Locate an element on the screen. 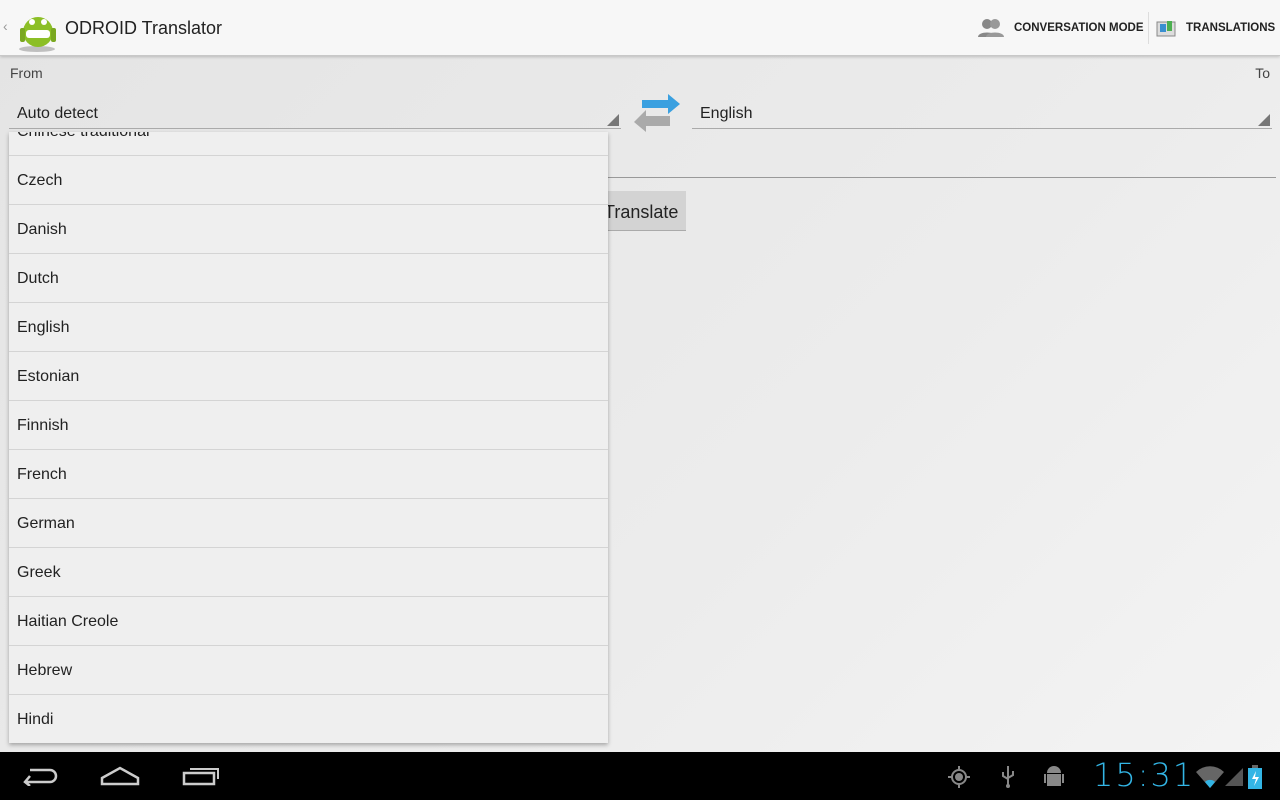 This screenshot has height=800, width=1280. divider is located at coordinates (1148, 28).